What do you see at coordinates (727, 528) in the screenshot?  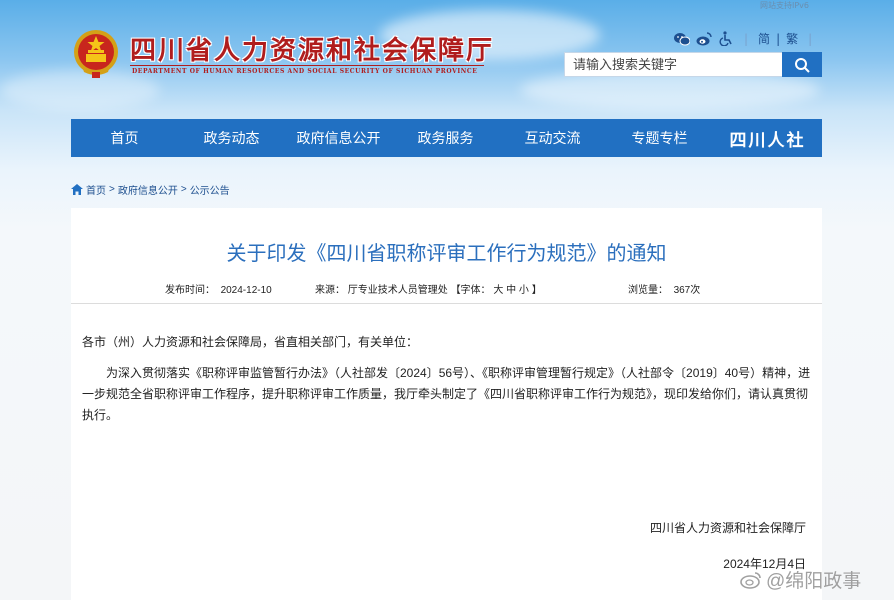 I see `signature: 四川省人力资源和社会保障厅` at bounding box center [727, 528].